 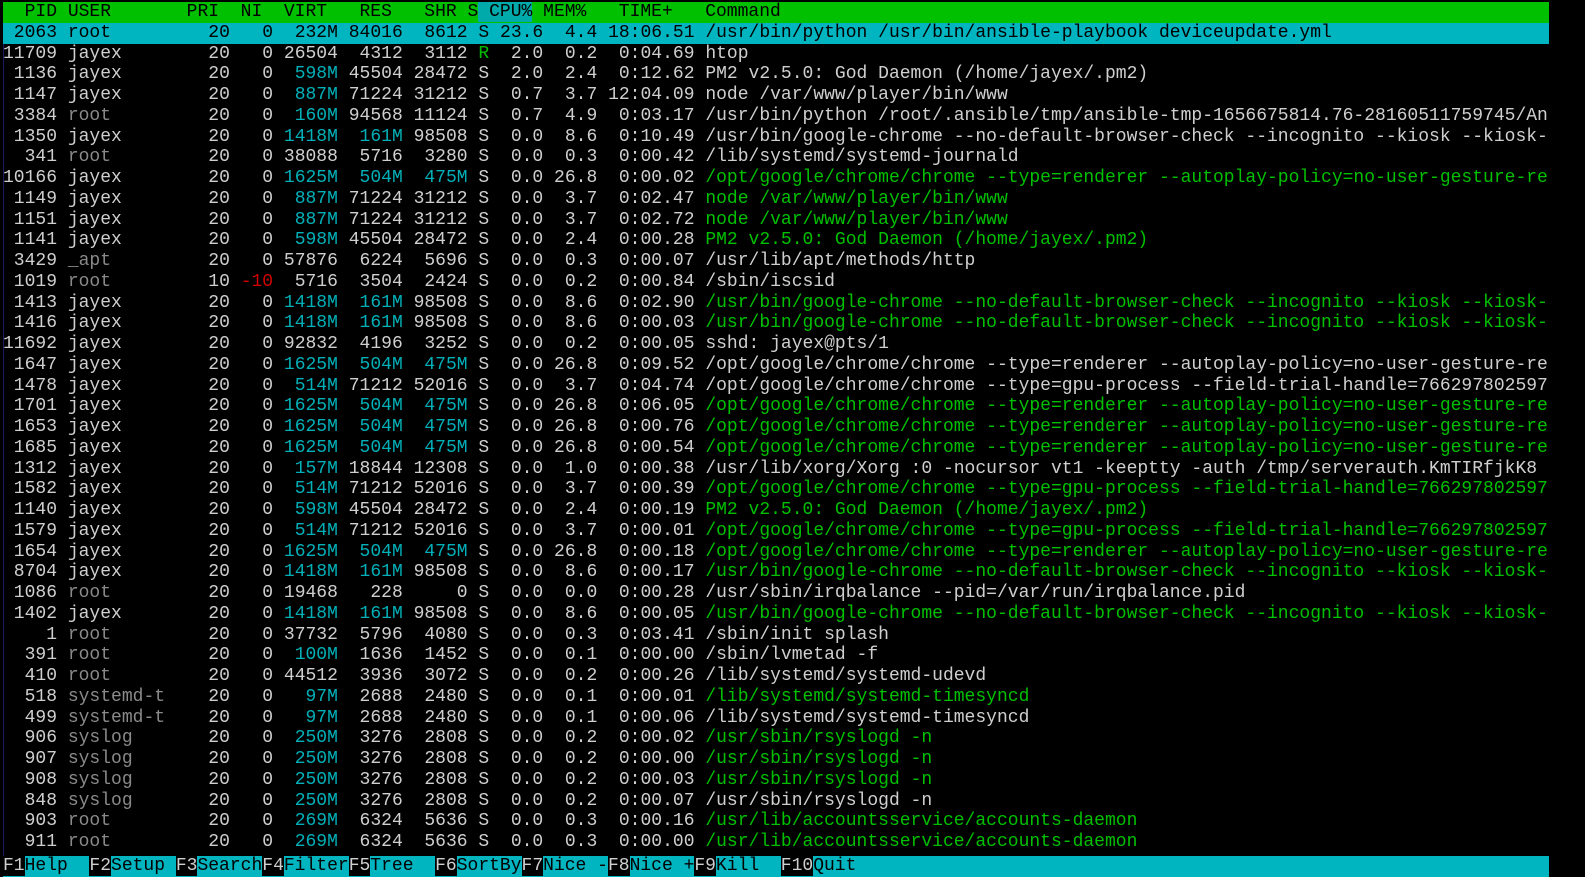 What do you see at coordinates (241, 12) in the screenshot?
I see `column-ni: NI` at bounding box center [241, 12].